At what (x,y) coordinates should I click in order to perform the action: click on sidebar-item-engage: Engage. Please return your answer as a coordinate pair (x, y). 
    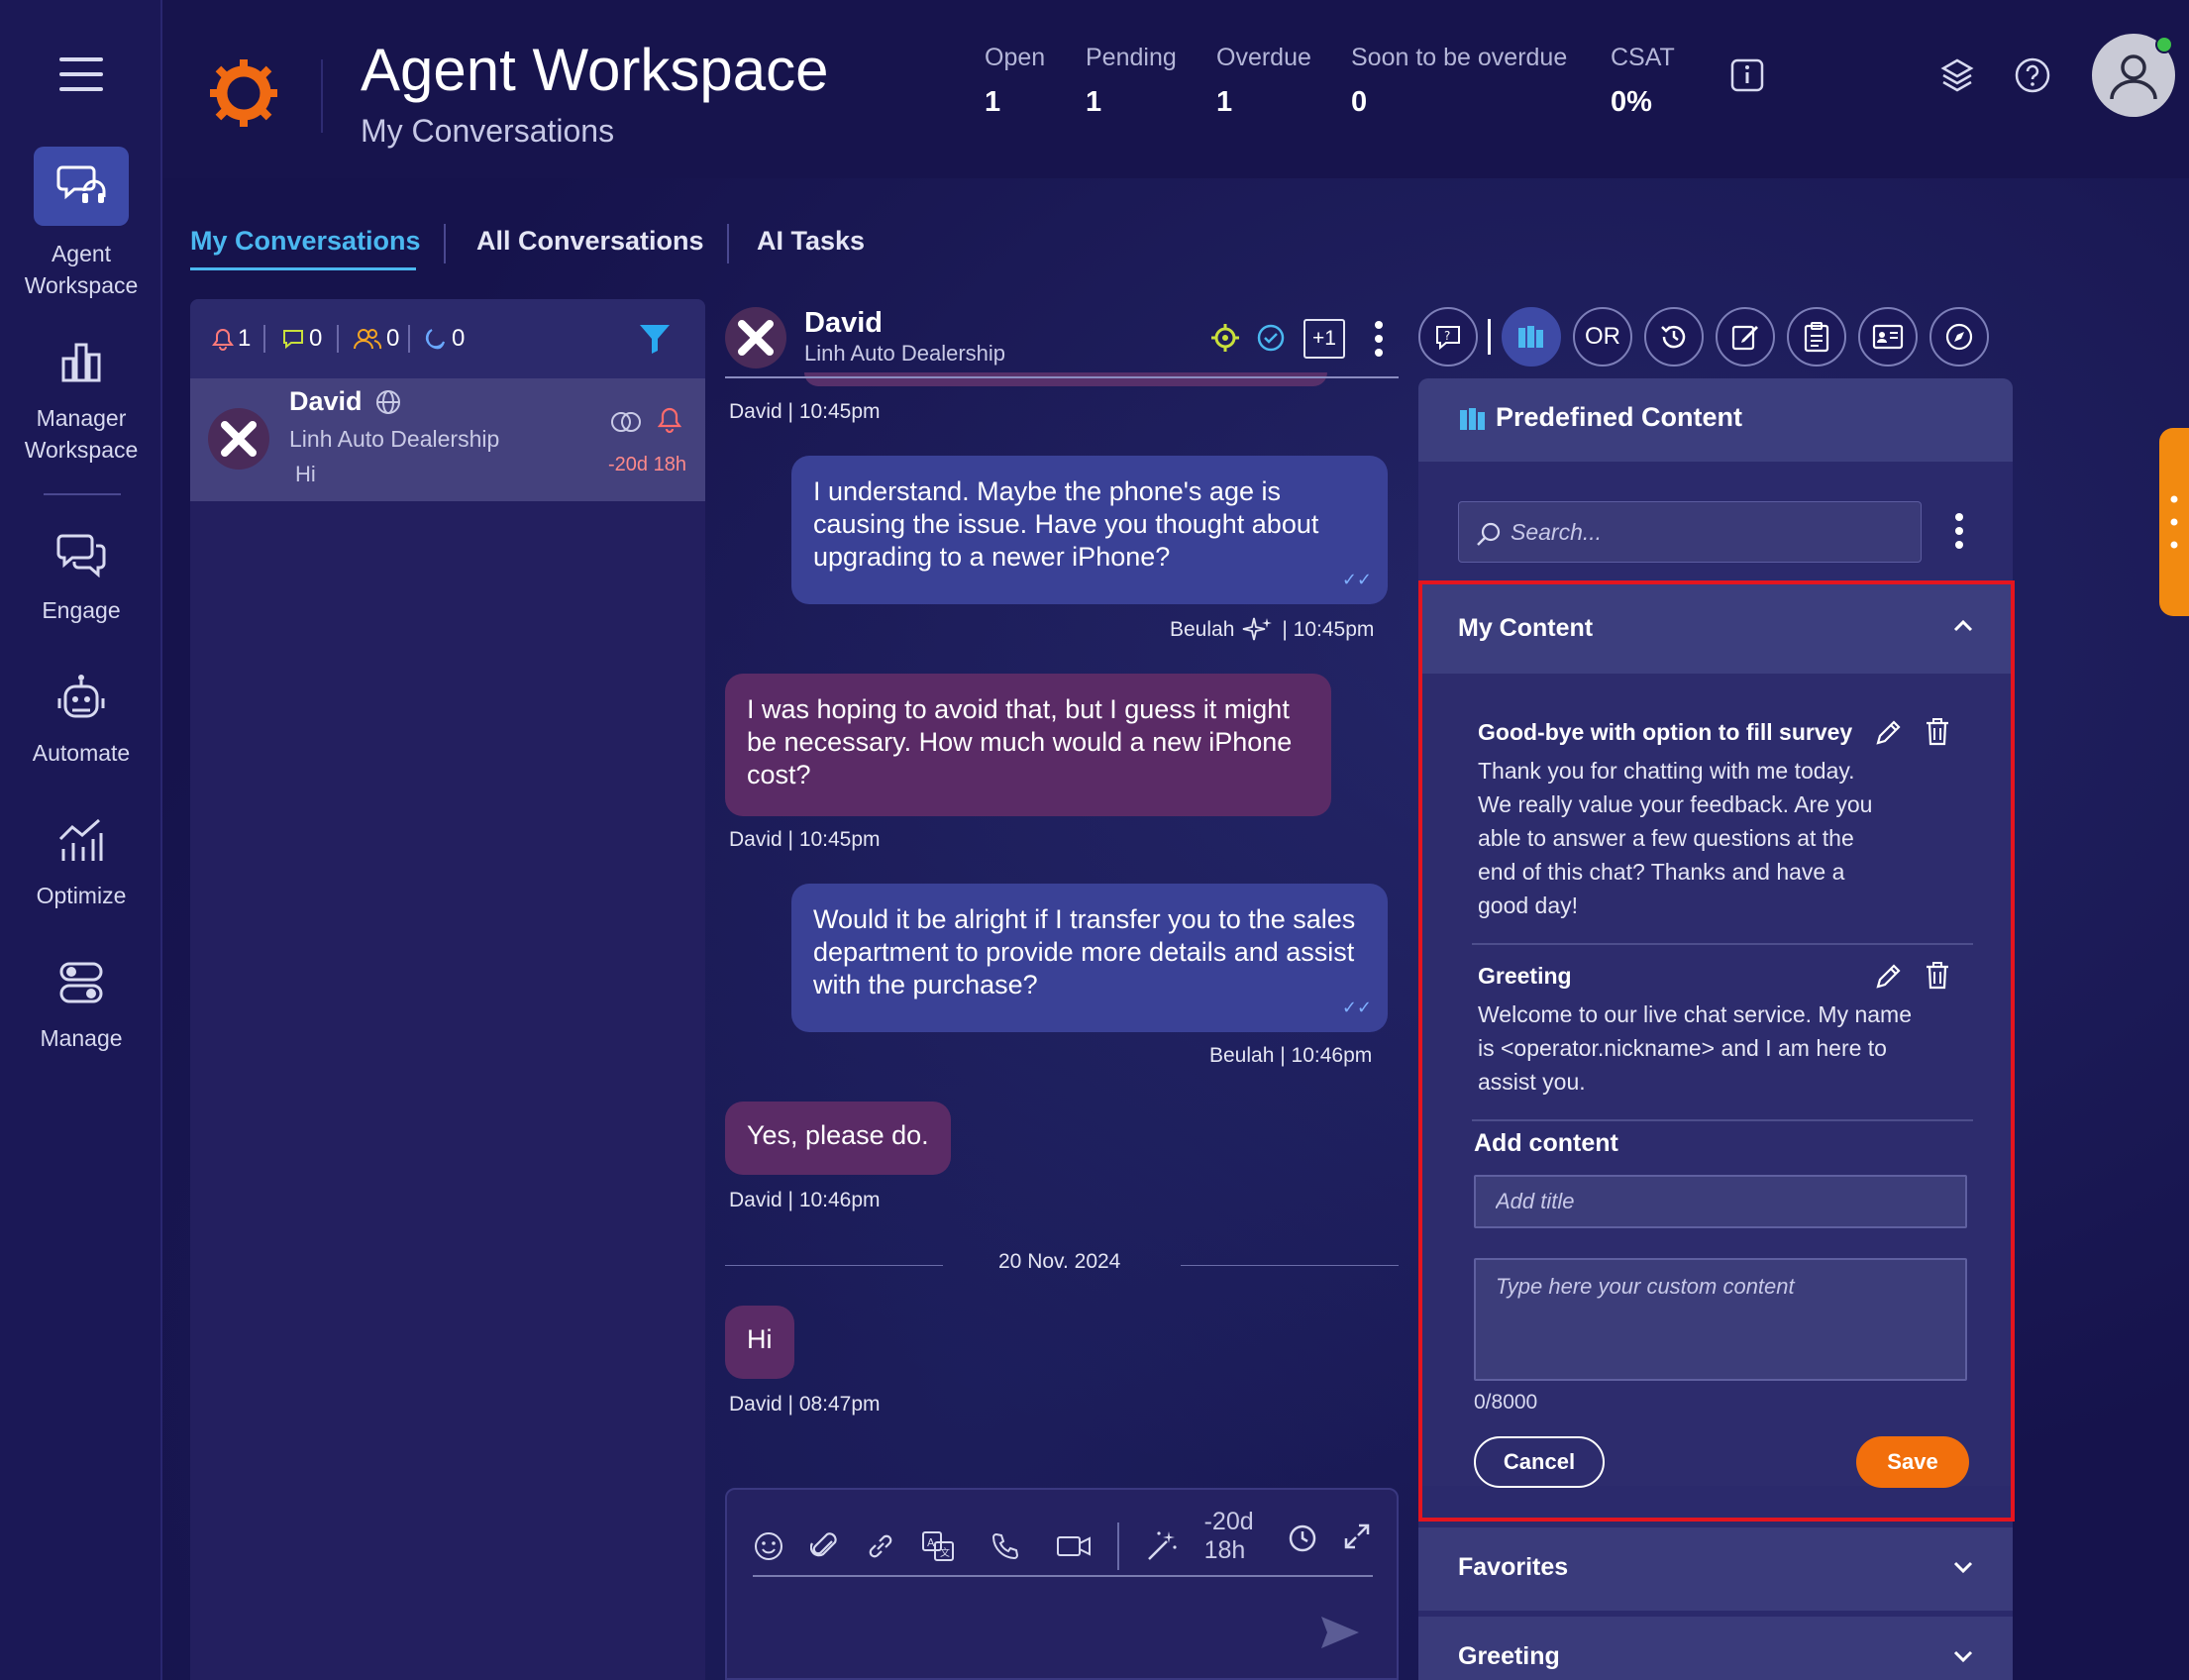
    Looking at the image, I should click on (81, 570).